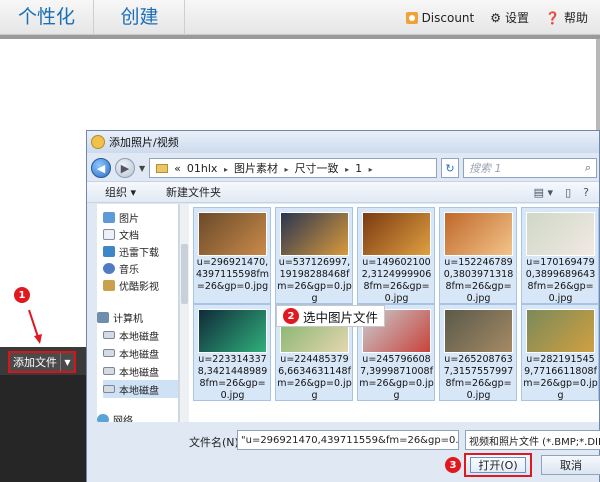  Describe the element at coordinates (343, 192) in the screenshot. I see `dialog-toolbar: 组织 ▾ 新建文件夹 ▤ ▾ ▯ ?` at that location.